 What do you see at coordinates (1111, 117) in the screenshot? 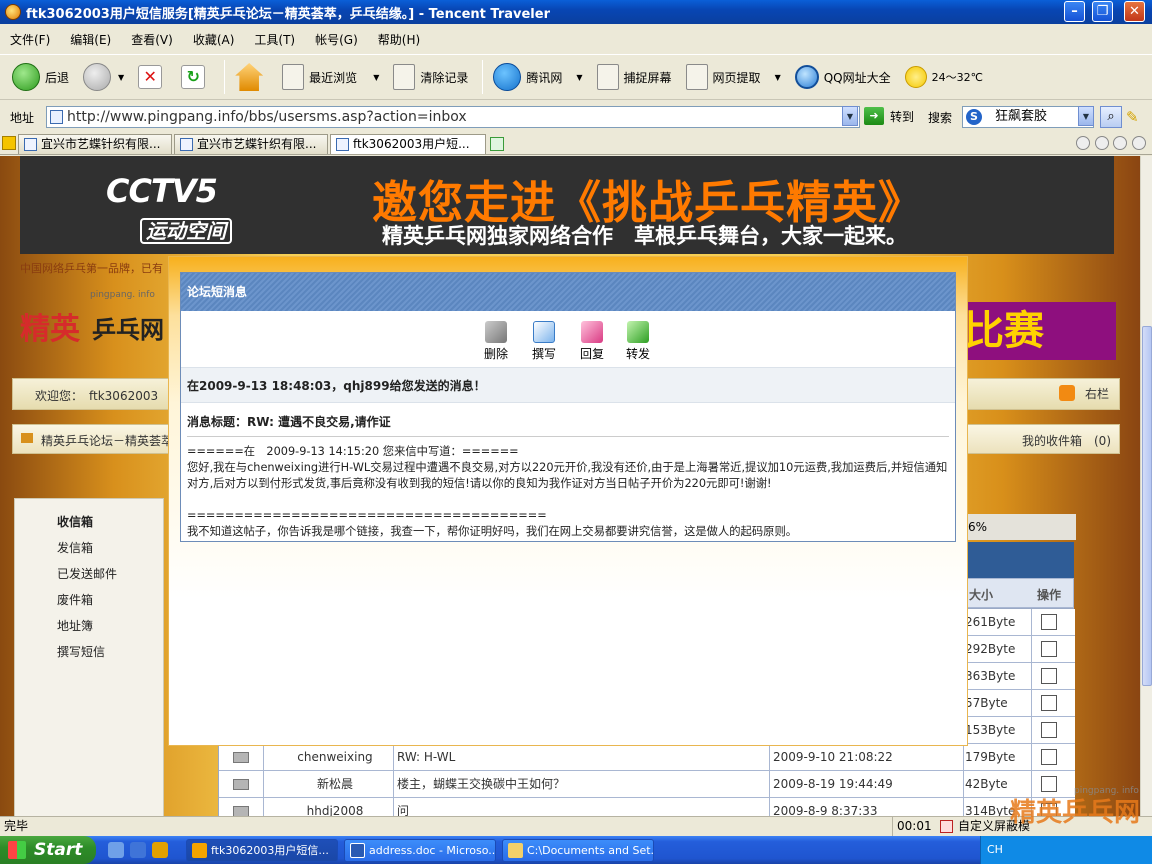
I see `search-icon: ⌕` at bounding box center [1111, 117].